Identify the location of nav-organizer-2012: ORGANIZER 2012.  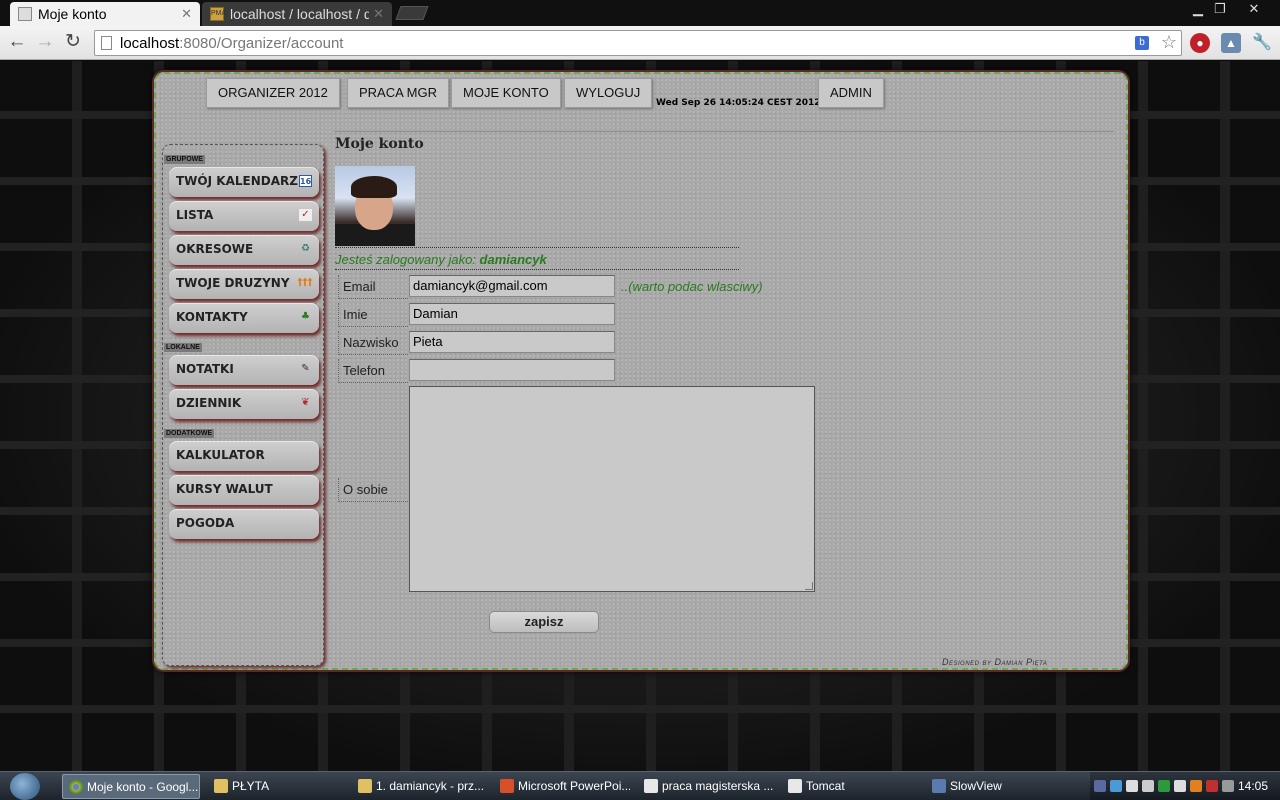
(273, 93).